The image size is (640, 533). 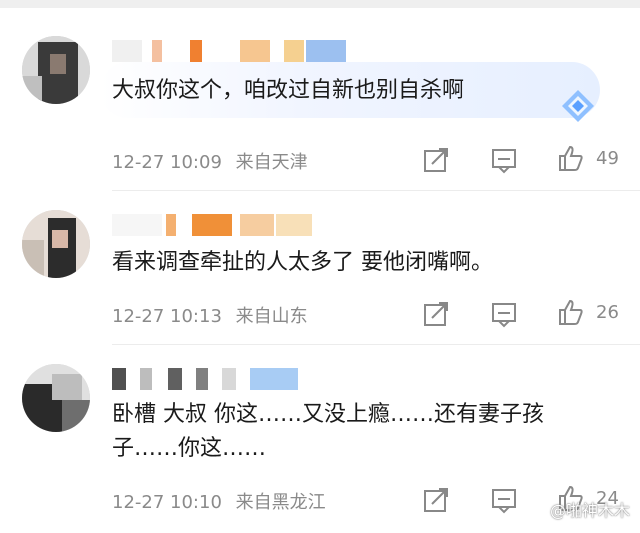 I want to click on comment-location: 来自山东, so click(x=271, y=316).